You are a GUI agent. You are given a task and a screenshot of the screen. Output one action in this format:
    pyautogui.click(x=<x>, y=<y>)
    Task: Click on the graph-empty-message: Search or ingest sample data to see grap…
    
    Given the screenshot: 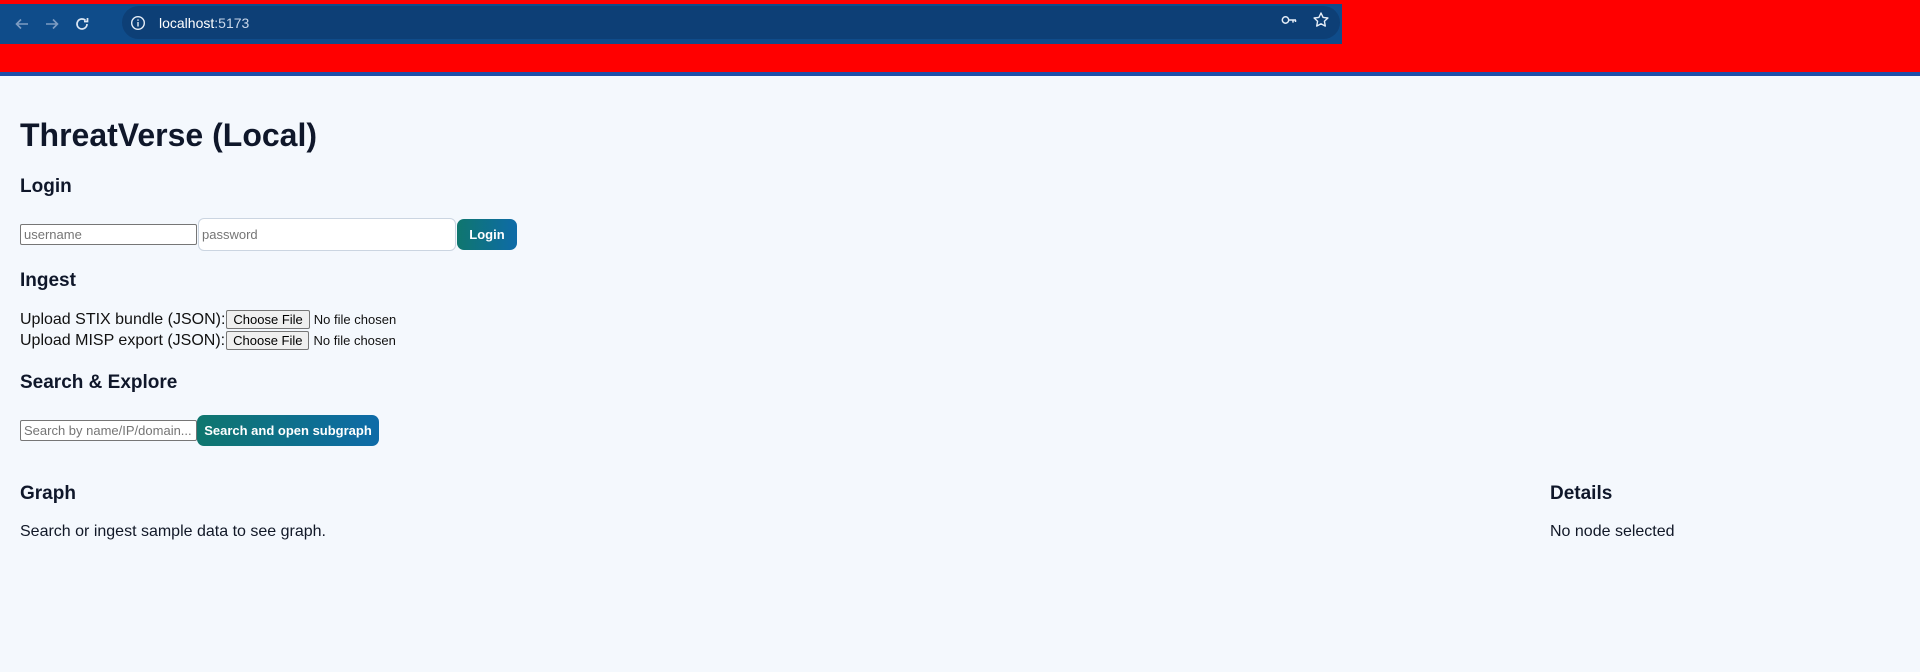 What is the action you would take?
    pyautogui.click(x=173, y=531)
    